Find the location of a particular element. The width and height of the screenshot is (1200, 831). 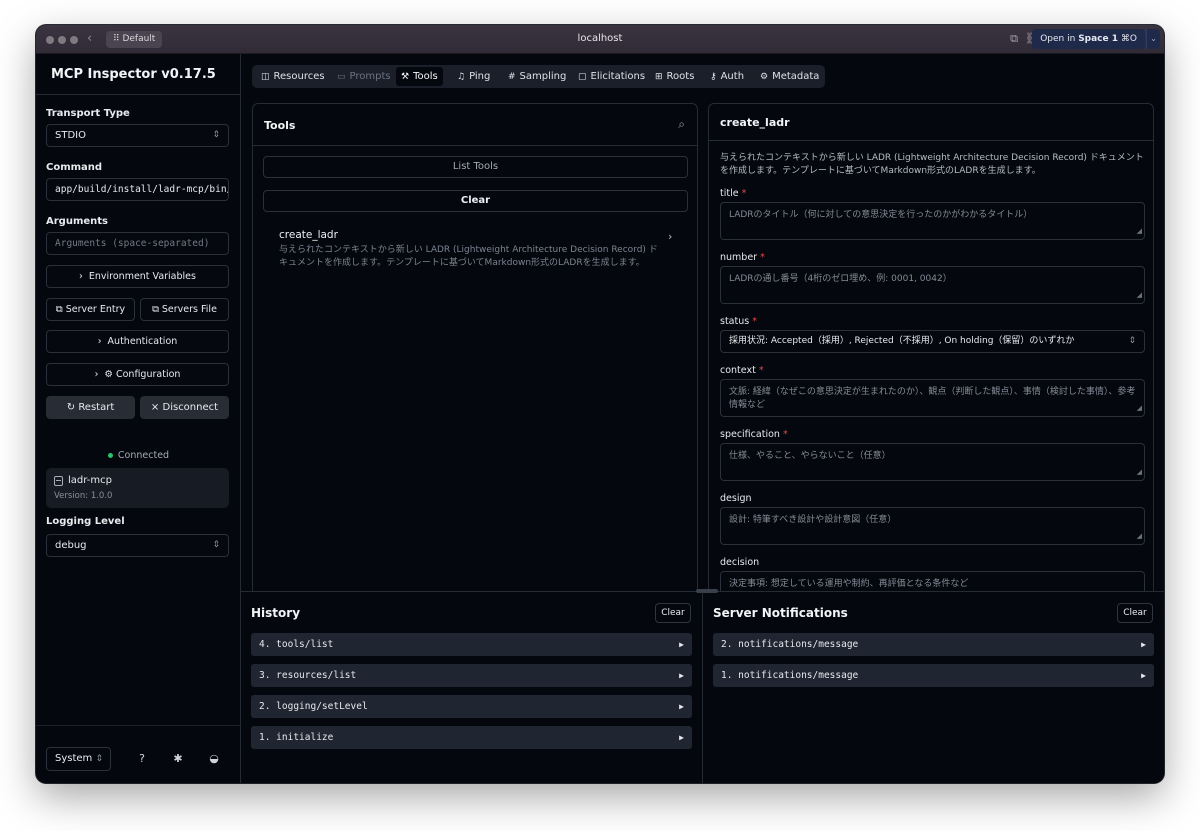

clear-notifications-button: Clear is located at coordinates (1135, 613).